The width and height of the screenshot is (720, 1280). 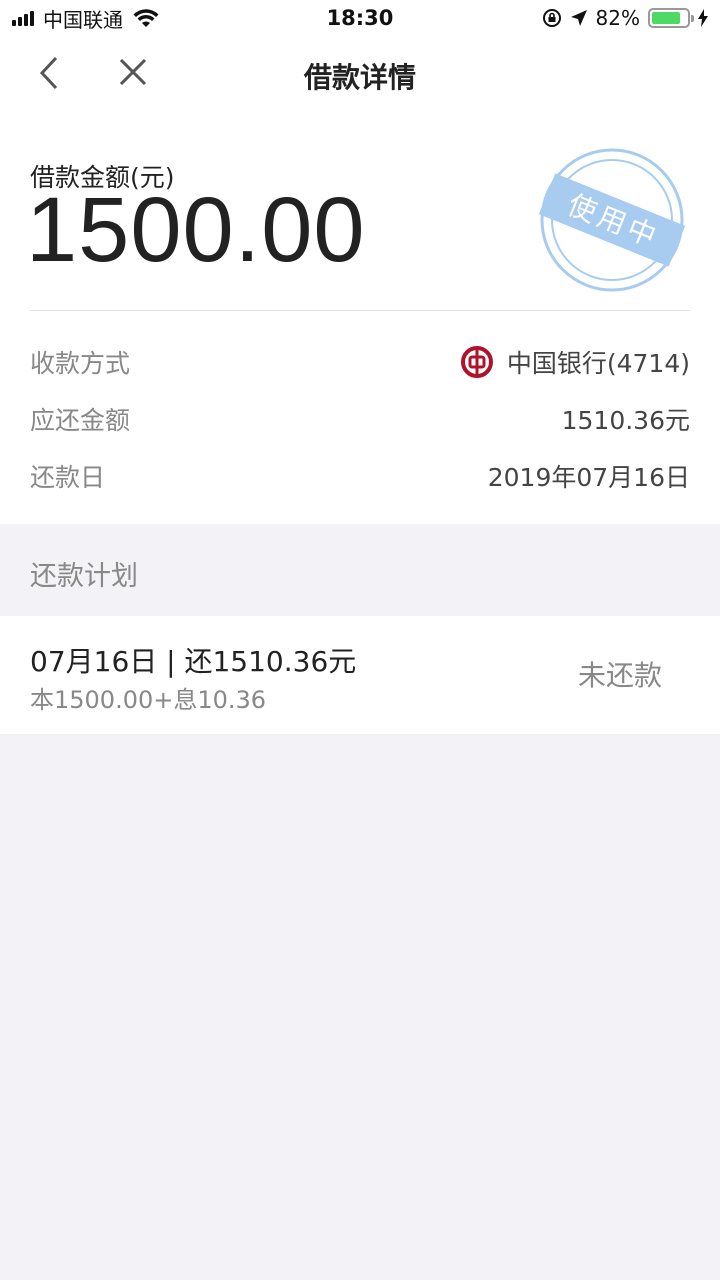 What do you see at coordinates (666, 18) in the screenshot?
I see `battery-fill` at bounding box center [666, 18].